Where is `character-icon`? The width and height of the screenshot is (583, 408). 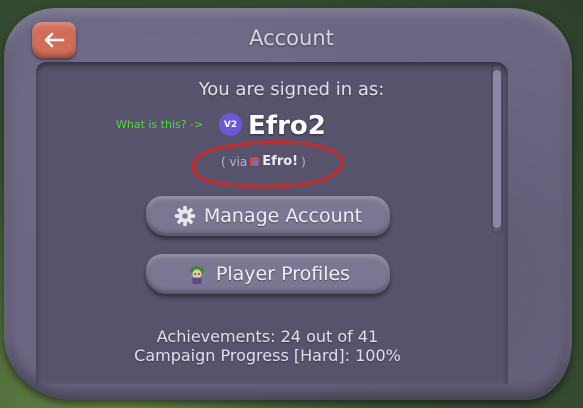
character-icon is located at coordinates (197, 275).